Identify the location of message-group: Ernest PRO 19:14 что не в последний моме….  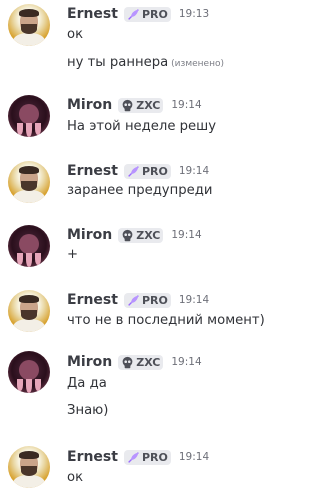
(147, 320).